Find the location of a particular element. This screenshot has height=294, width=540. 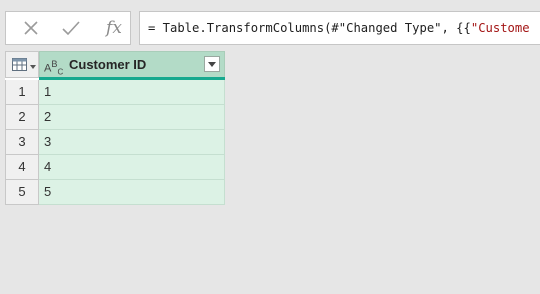

table-row: 3 3 is located at coordinates (115, 142).